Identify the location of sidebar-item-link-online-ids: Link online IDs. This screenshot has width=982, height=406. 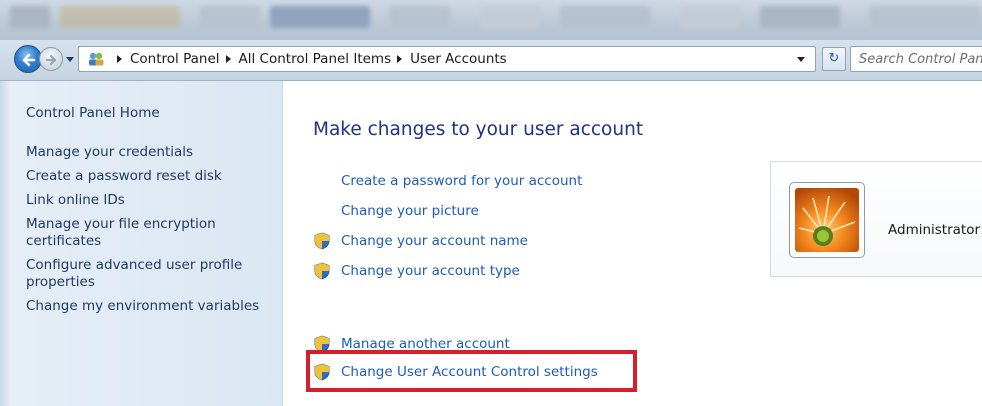
(146, 200).